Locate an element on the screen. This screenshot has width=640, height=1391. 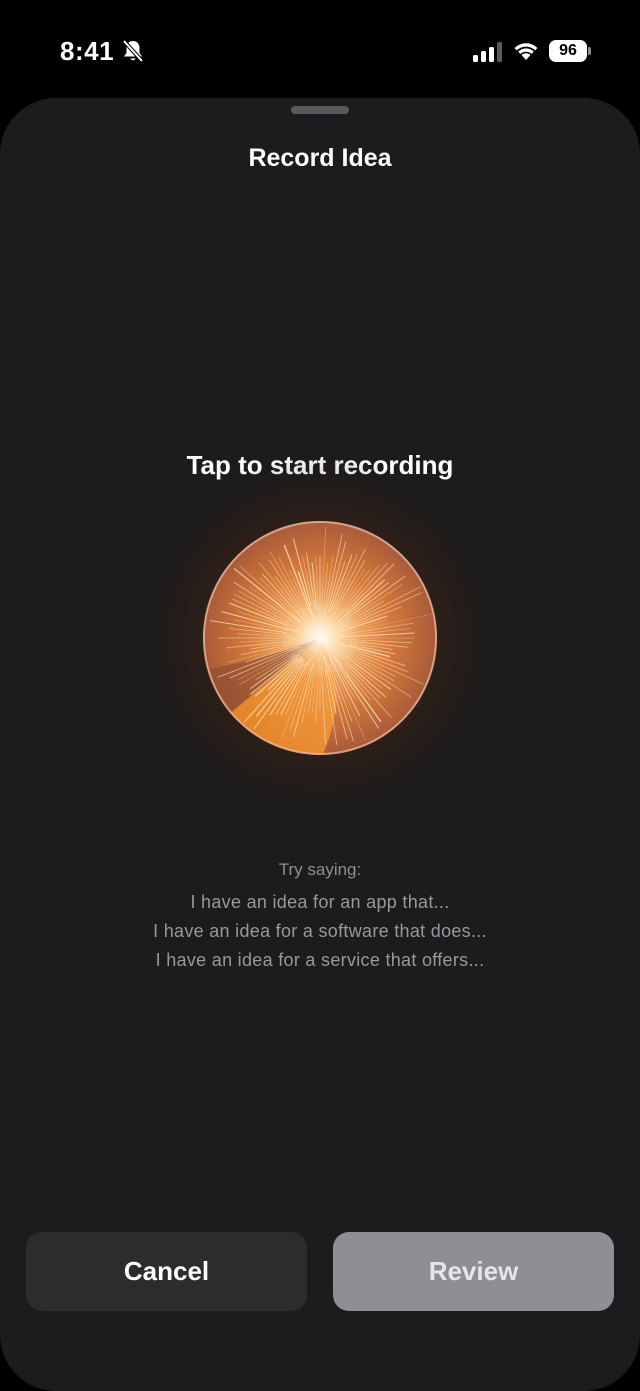
wifi-icon is located at coordinates (526, 50).